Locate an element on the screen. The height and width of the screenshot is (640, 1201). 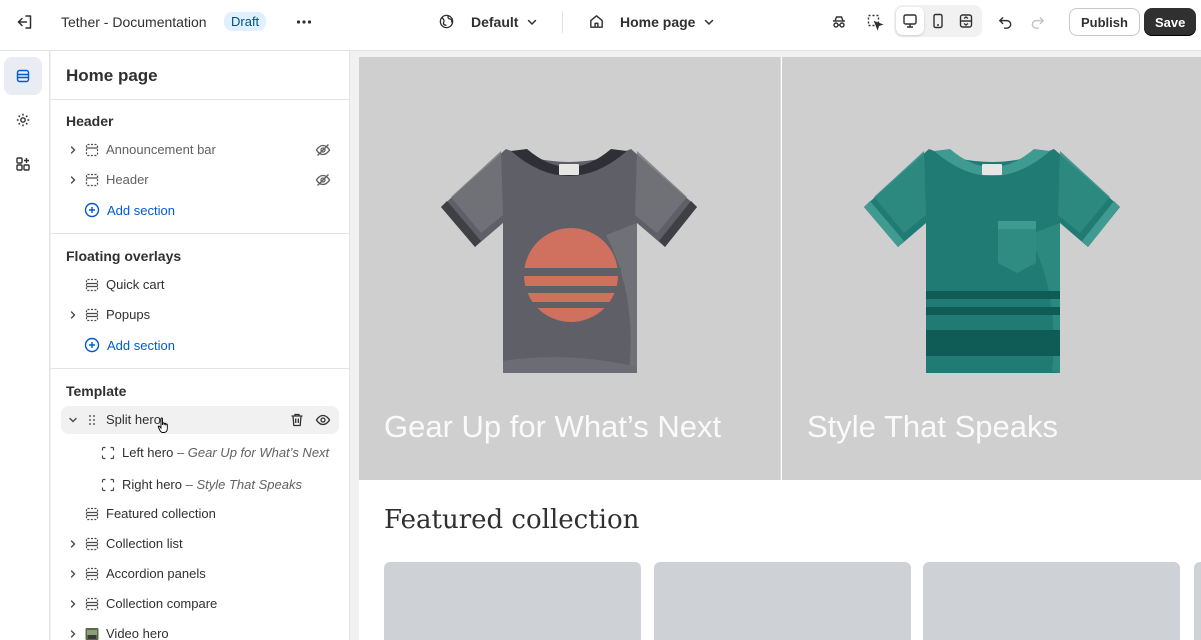
block-label: Right hero – Style That Speaks is located at coordinates (212, 484).